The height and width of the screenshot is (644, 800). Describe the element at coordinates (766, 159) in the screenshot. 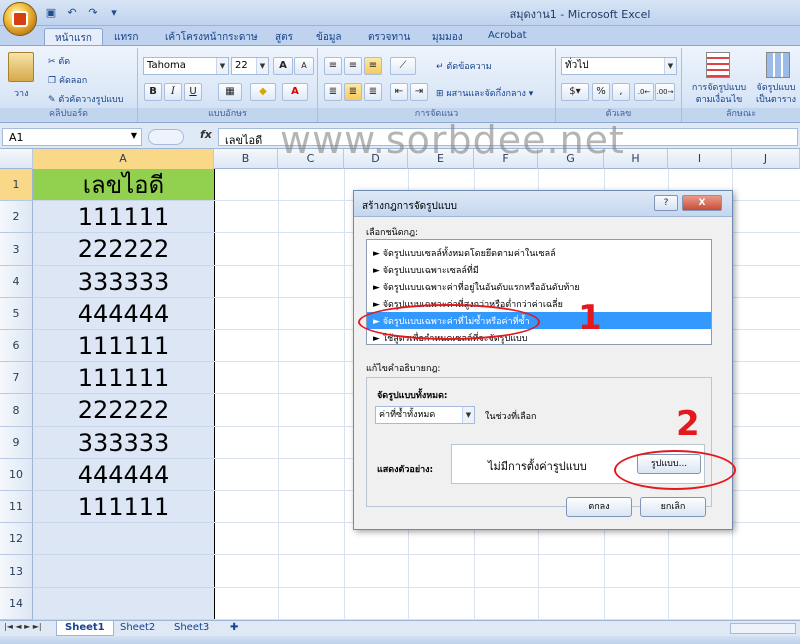

I see `column-header-j: J` at that location.